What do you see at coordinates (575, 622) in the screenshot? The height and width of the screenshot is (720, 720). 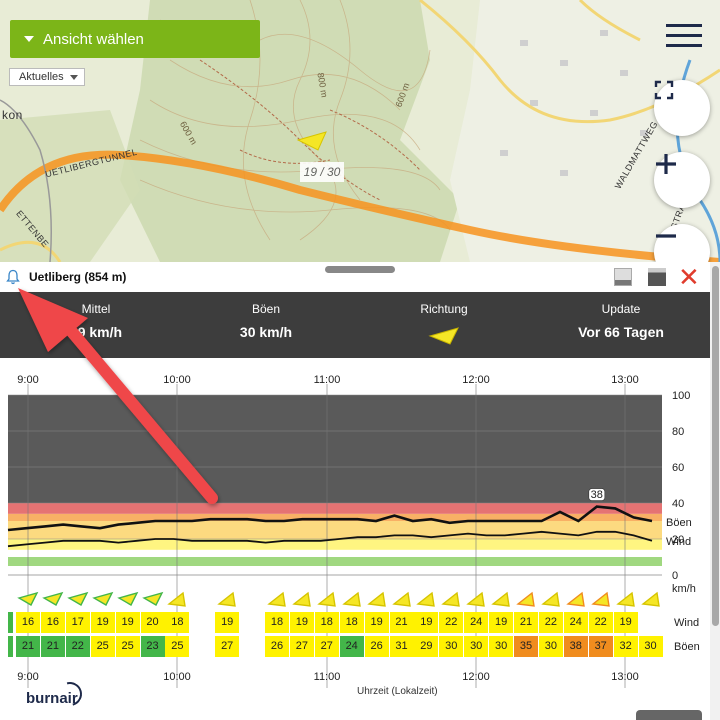 I see `wind-cell: 24` at bounding box center [575, 622].